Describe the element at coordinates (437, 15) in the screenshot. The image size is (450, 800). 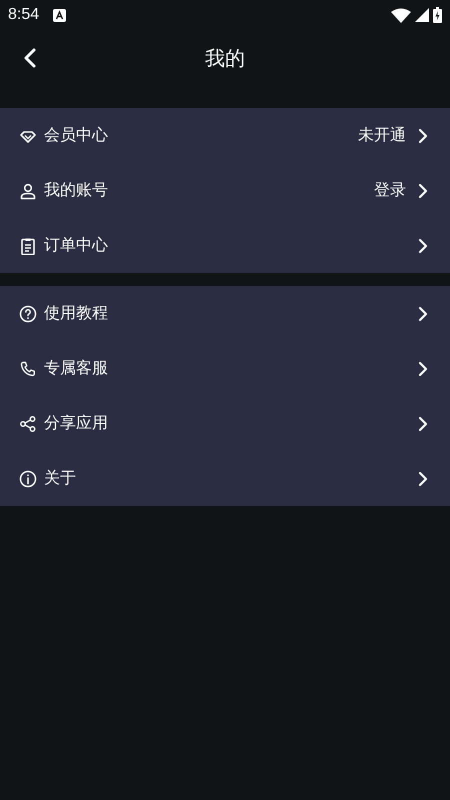
I see `battery-icon` at that location.